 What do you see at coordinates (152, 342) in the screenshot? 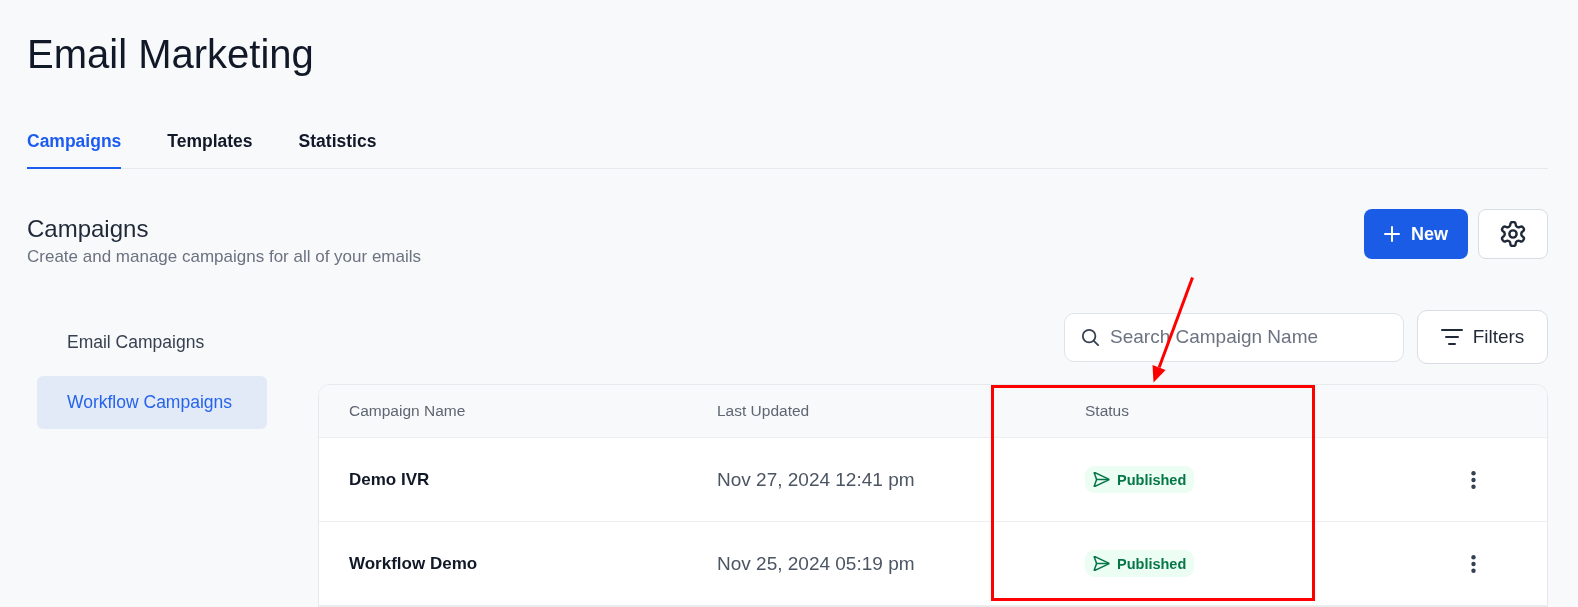
I see `sidebar-item: Email Campaigns` at bounding box center [152, 342].